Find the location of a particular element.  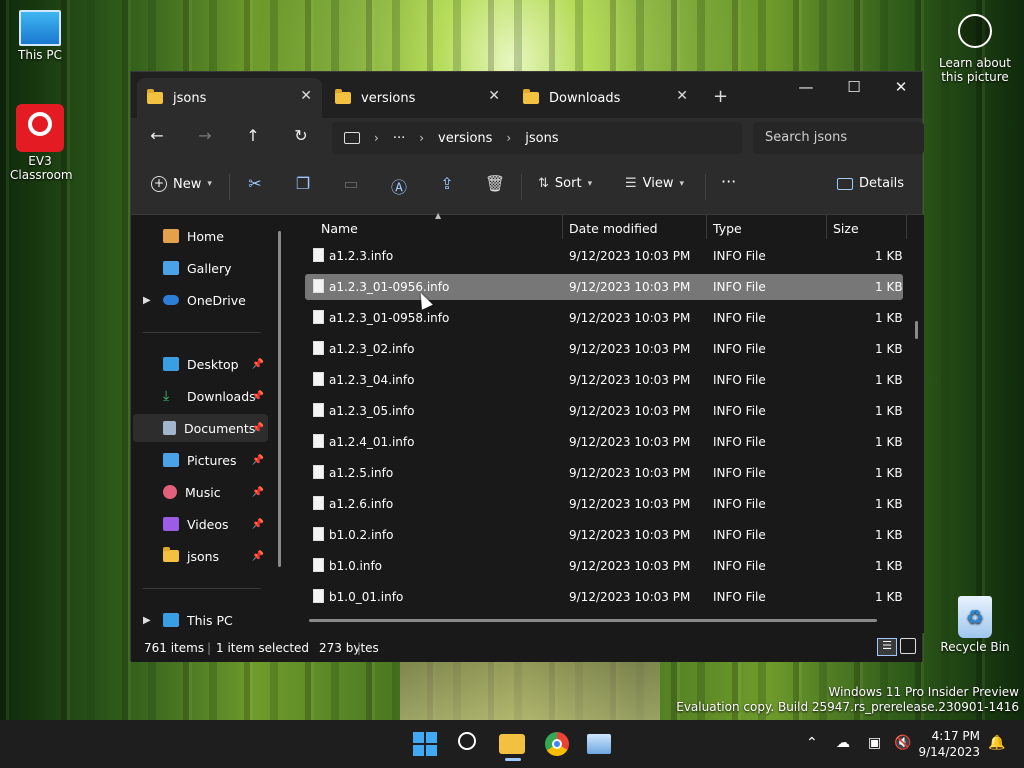

volume-muted-icon: 🔇 is located at coordinates (902, 743).